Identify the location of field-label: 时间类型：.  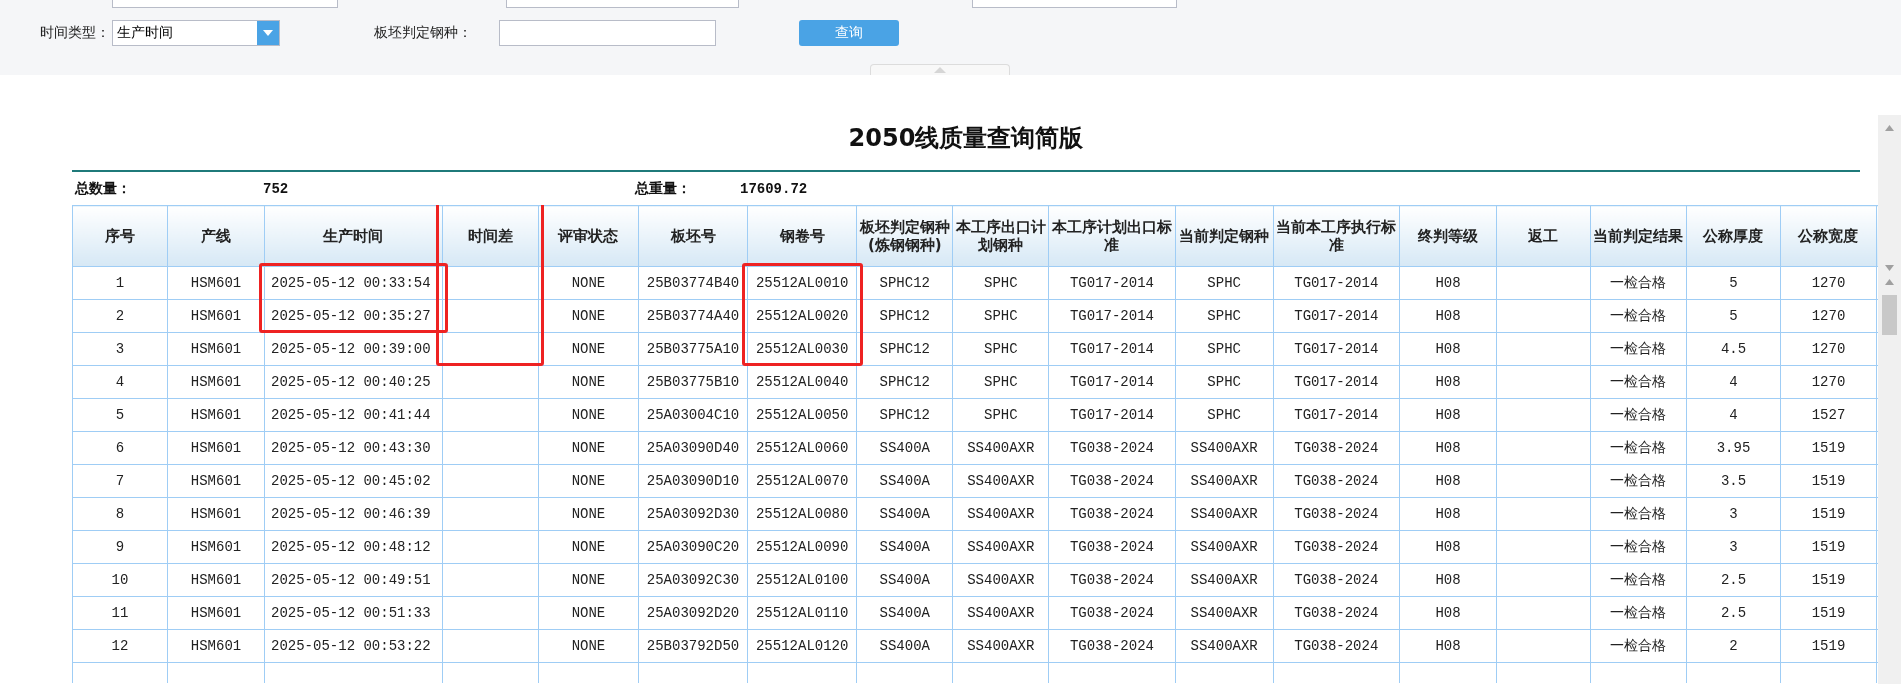
(75, 33).